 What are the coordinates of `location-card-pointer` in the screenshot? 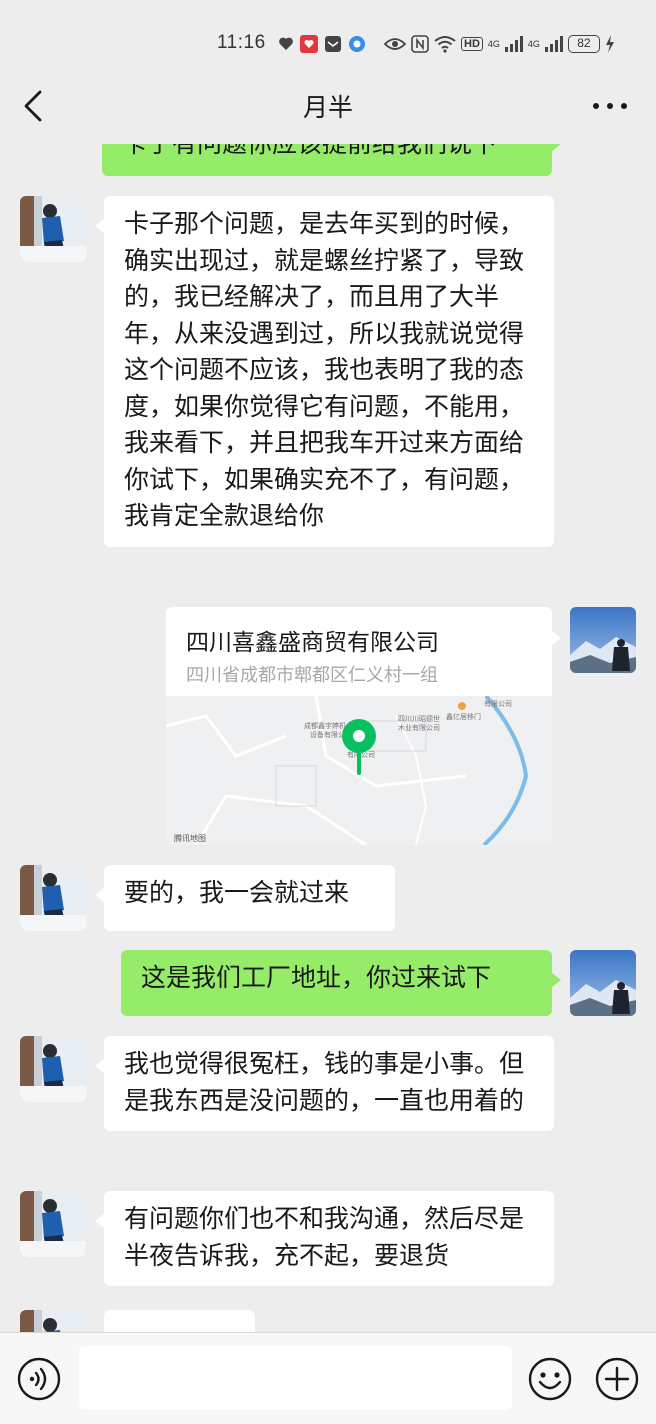 It's located at (556, 638).